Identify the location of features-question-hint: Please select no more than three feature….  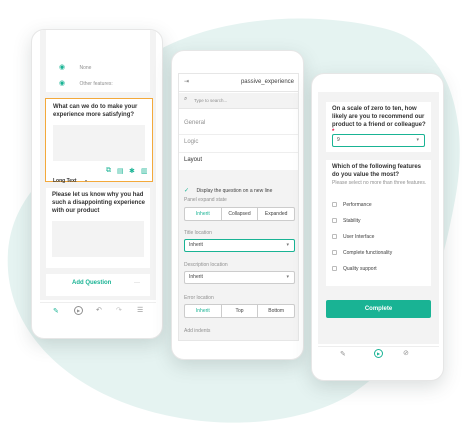
(379, 183).